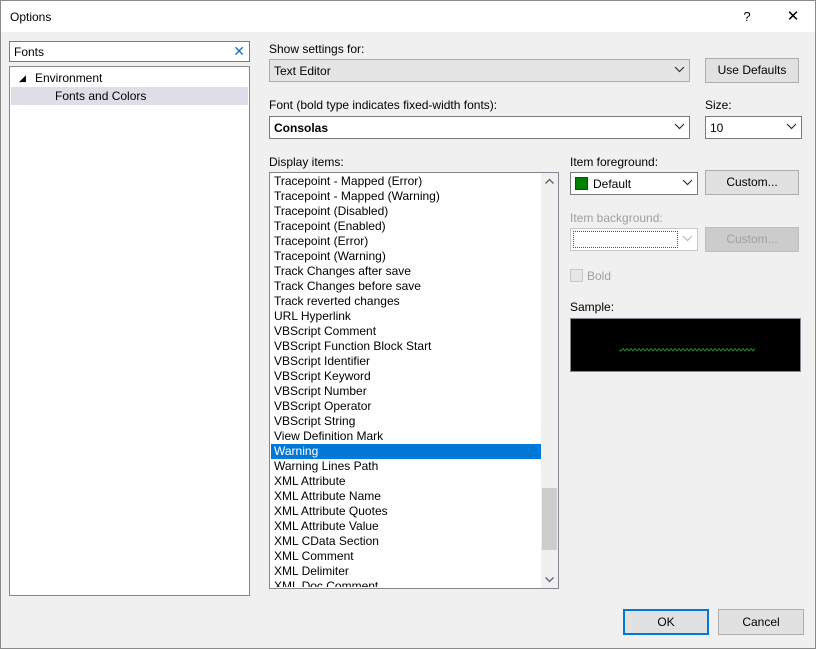  Describe the element at coordinates (576, 275) in the screenshot. I see `bold-checkbox` at that location.